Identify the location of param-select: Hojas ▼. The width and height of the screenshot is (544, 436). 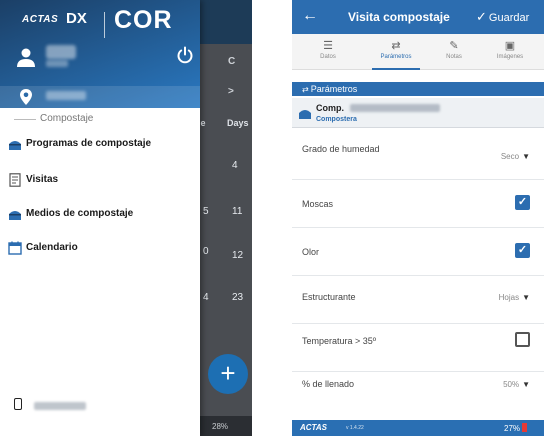
(514, 297).